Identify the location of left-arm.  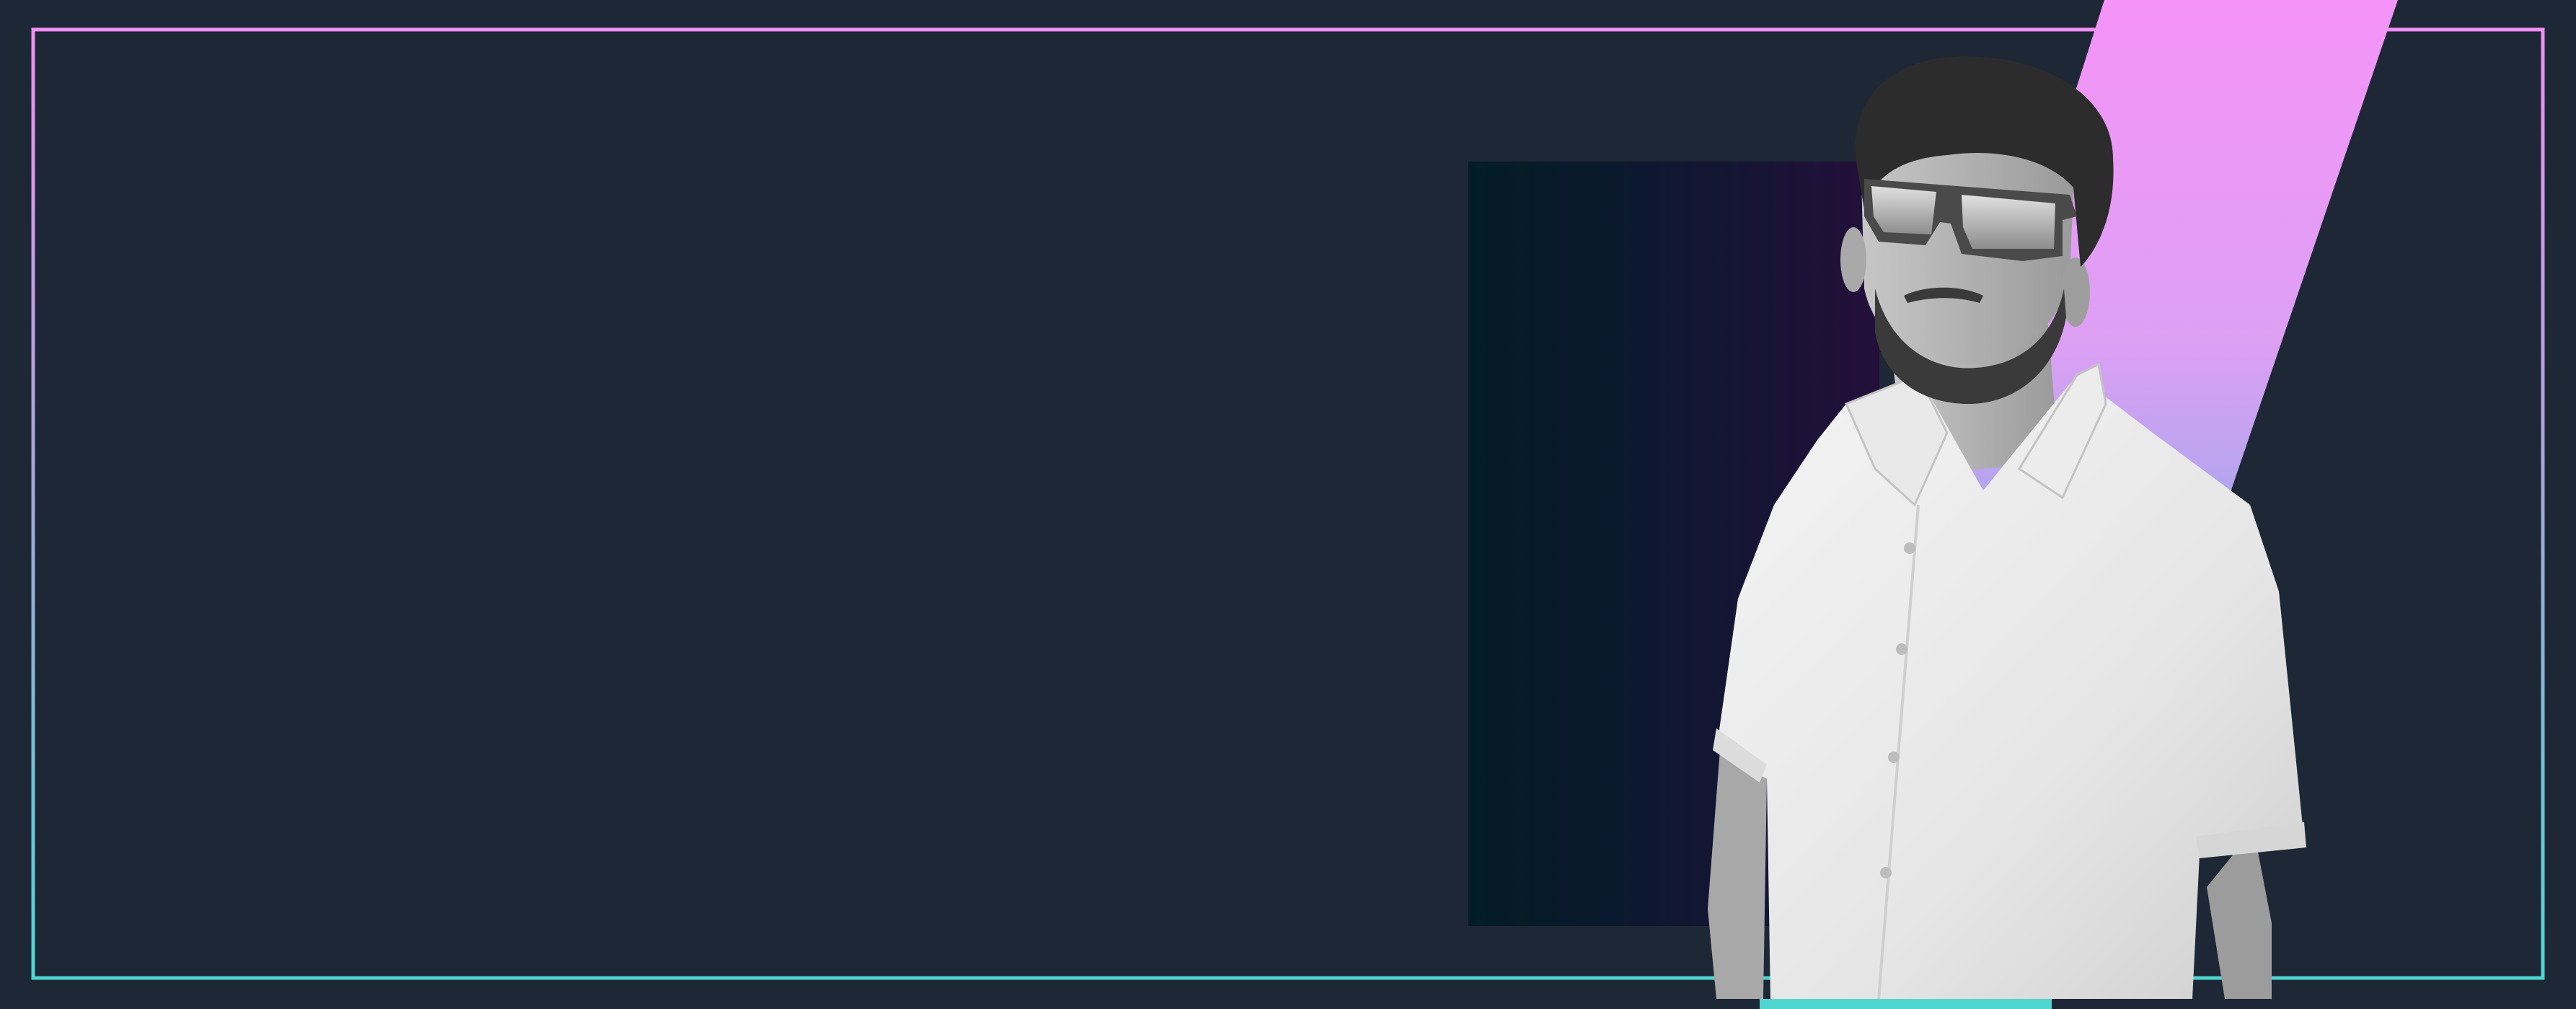
(1737, 874).